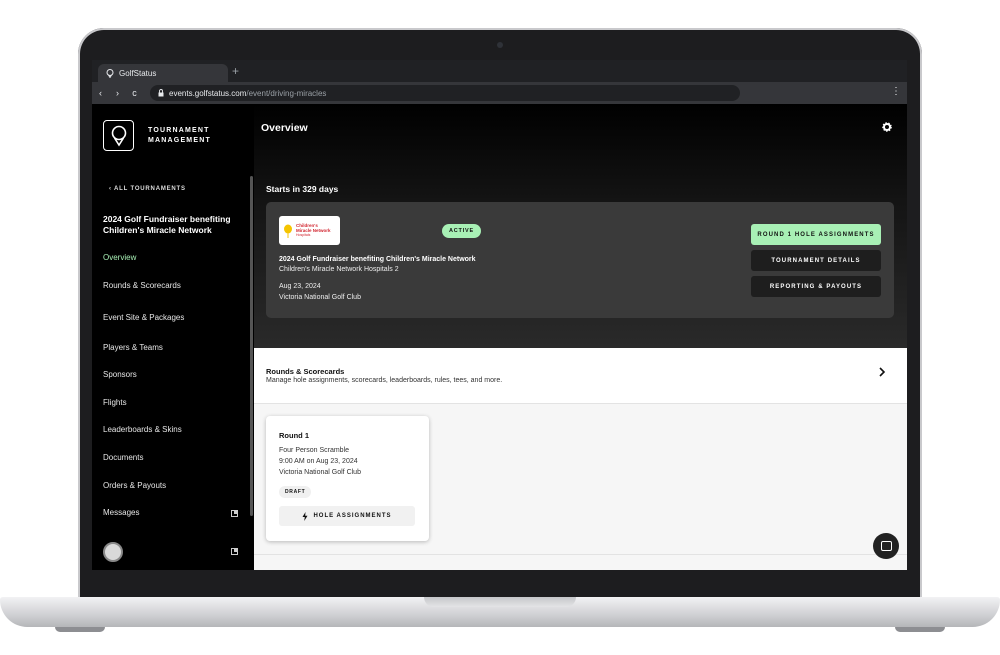 The image size is (1000, 655). What do you see at coordinates (134, 93) in the screenshot?
I see `reload-icon: c` at bounding box center [134, 93].